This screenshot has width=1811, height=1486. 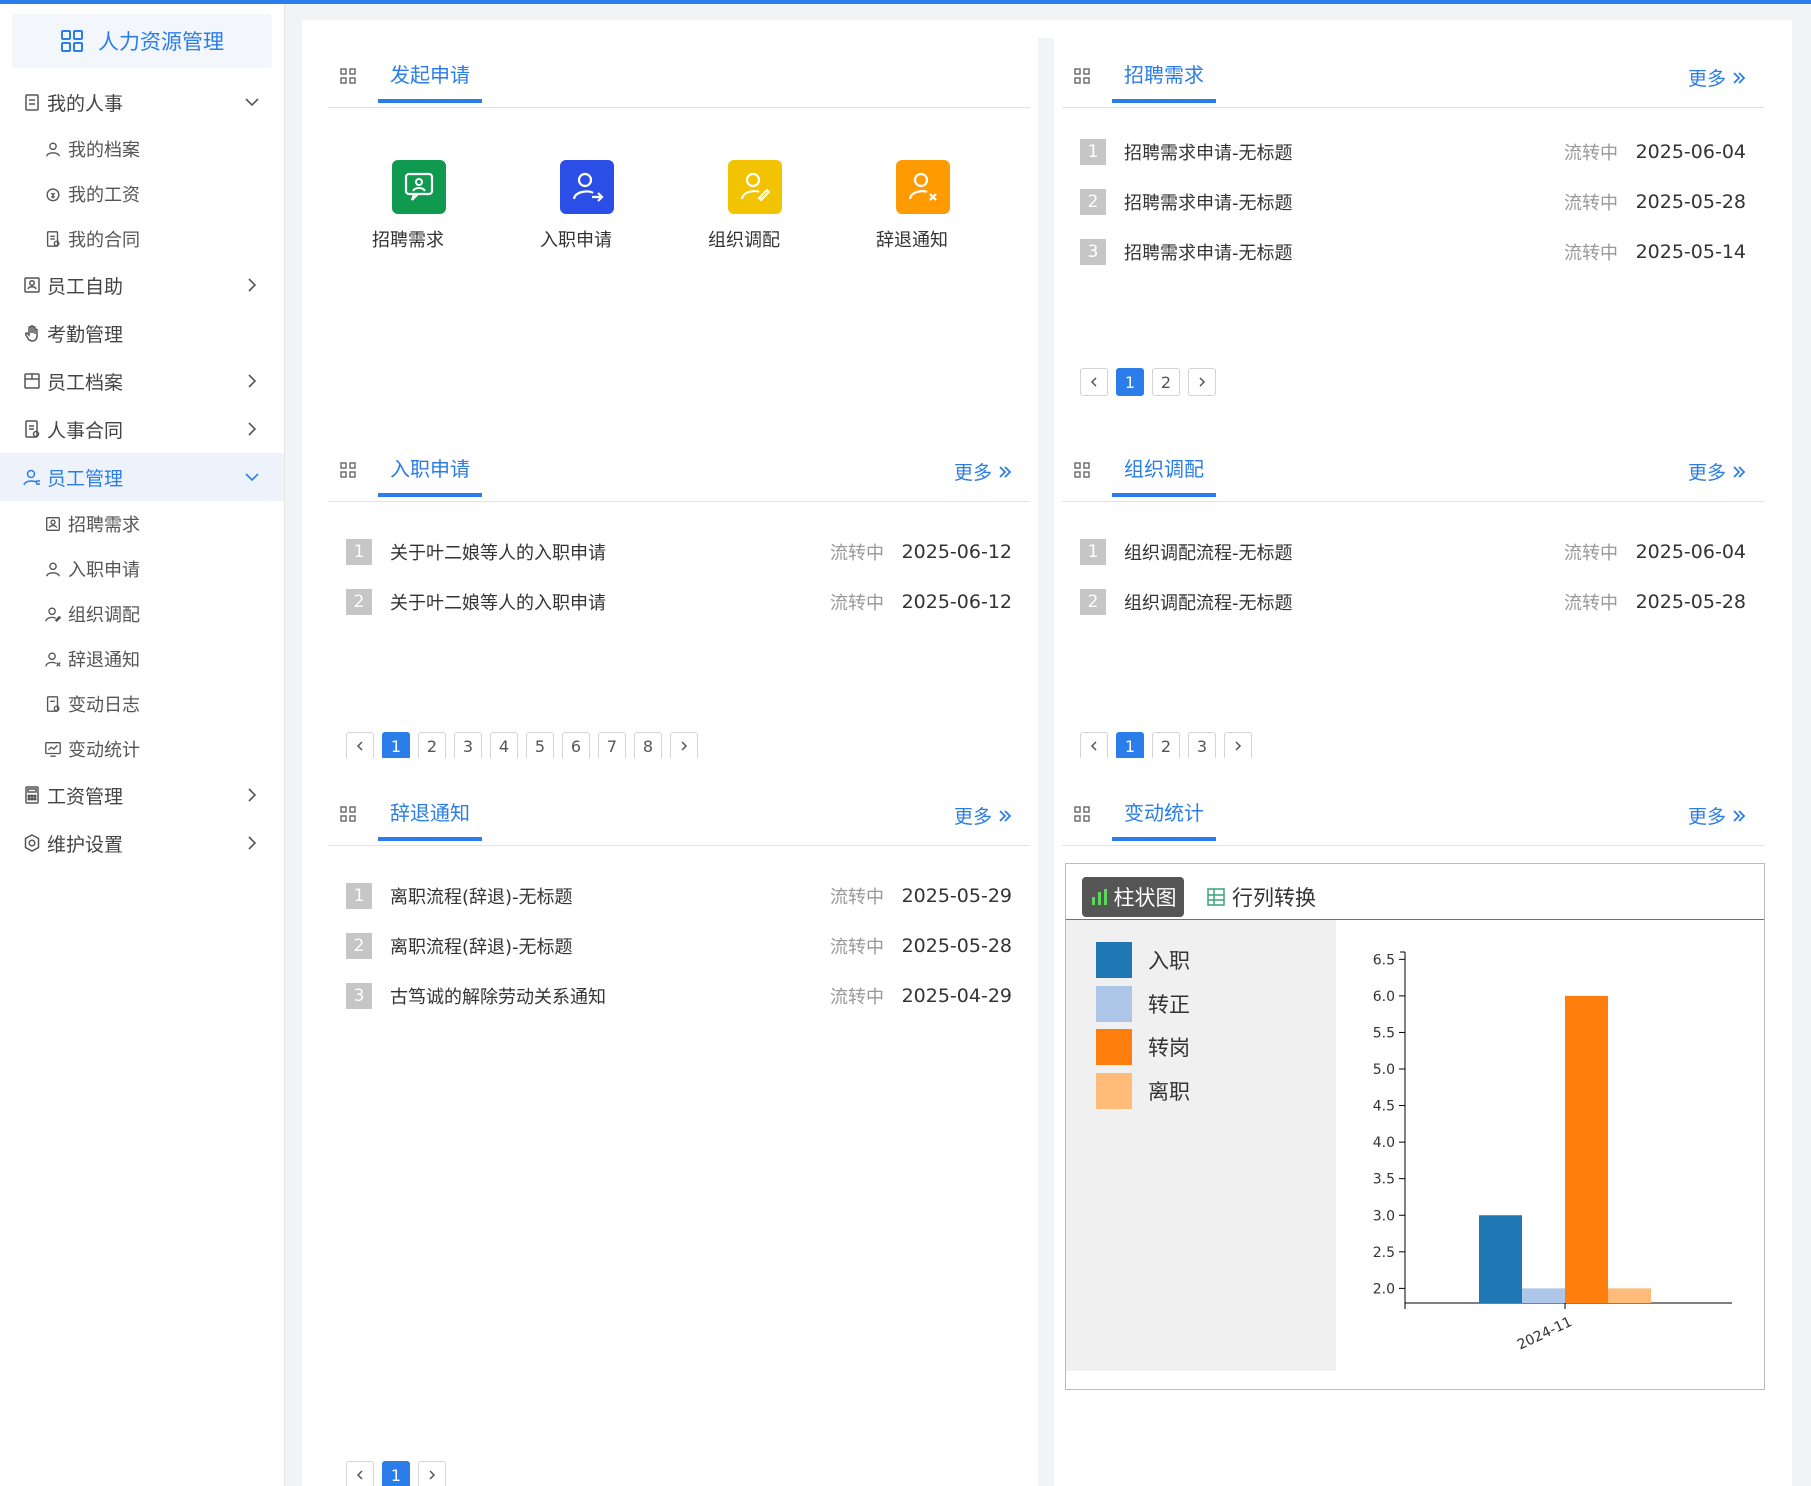 I want to click on dismiss-more-link: 更多, so click(x=983, y=815).